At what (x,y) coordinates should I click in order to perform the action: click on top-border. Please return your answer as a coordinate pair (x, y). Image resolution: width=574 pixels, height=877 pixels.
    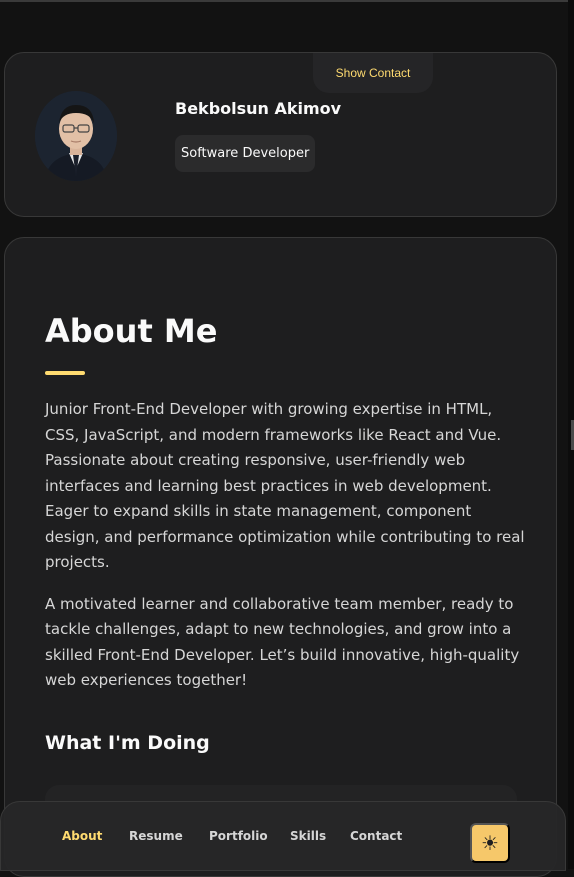
    Looking at the image, I should click on (287, 1).